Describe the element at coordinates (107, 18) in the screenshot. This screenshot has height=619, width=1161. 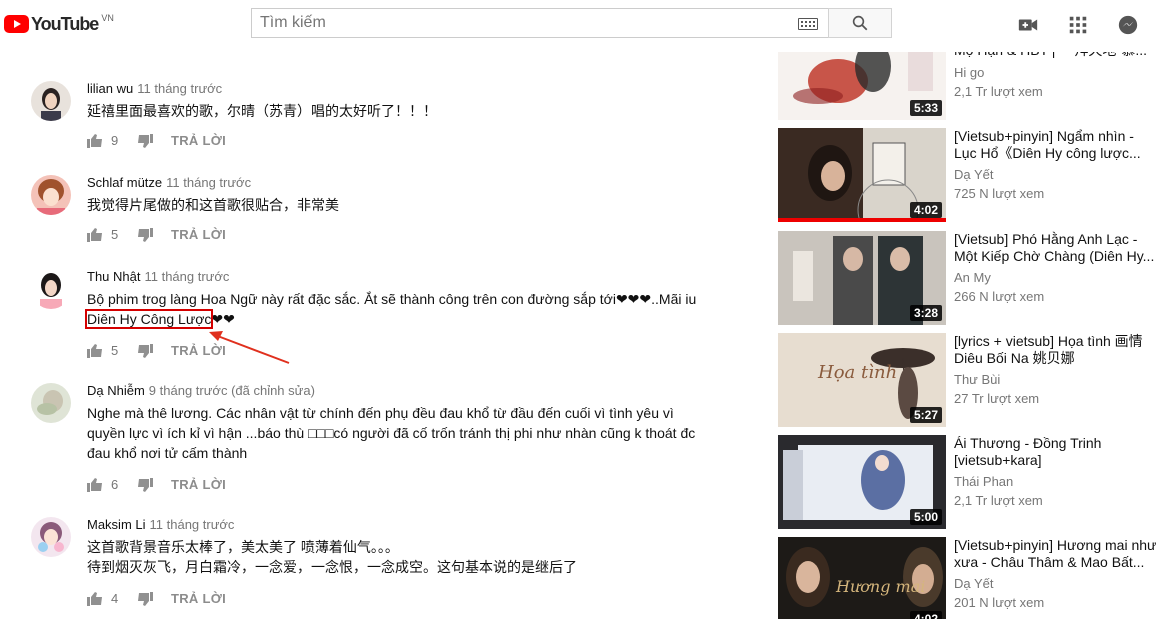
I see `country-code: VN` at that location.